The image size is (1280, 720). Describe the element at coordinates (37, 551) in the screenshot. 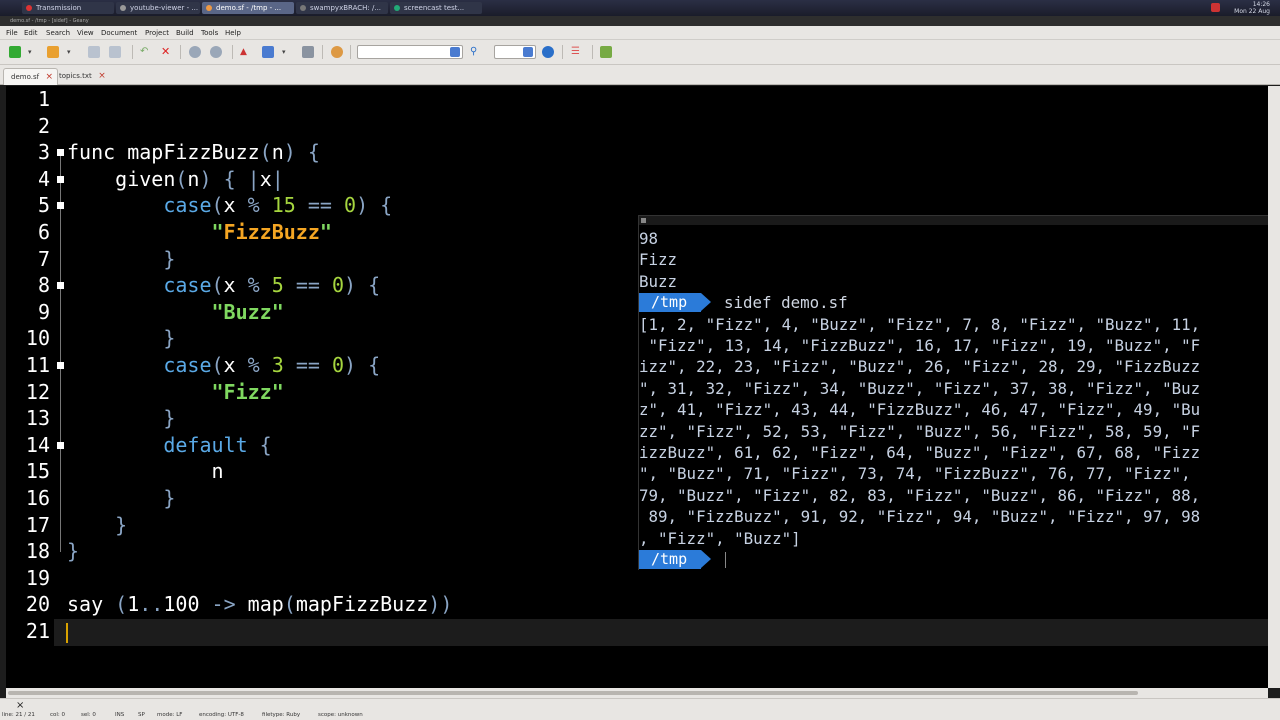

I see `line-number: 18` at that location.